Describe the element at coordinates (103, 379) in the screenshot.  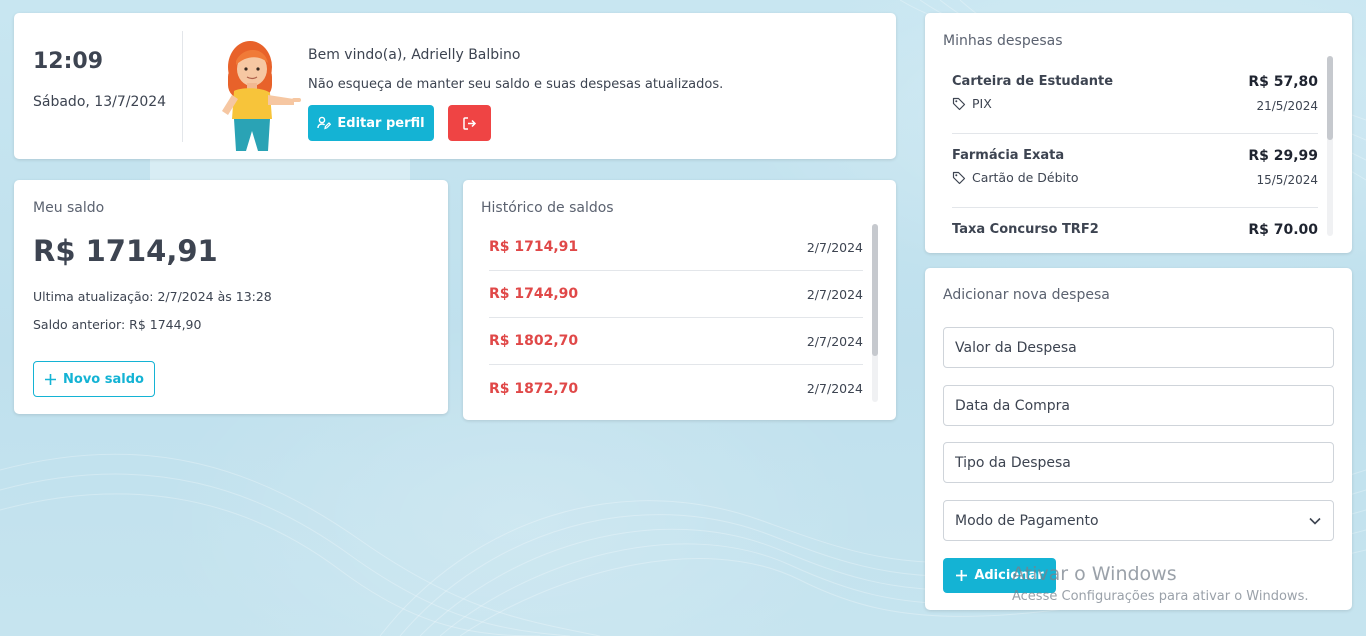
I see `new-balance-label: Novo saldo` at that location.